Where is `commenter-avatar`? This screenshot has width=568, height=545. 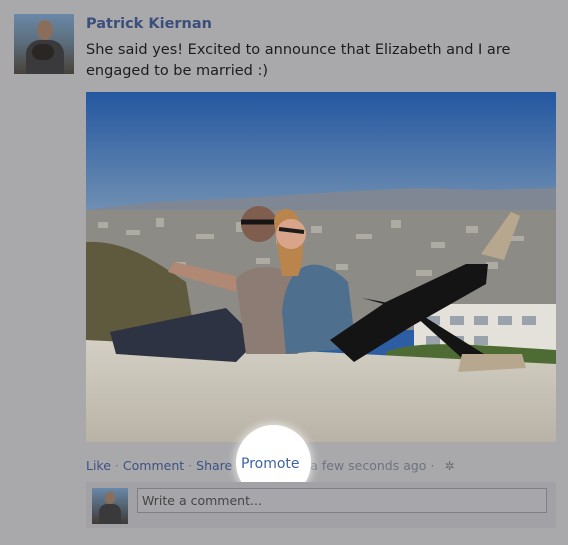
commenter-avatar is located at coordinates (110, 506).